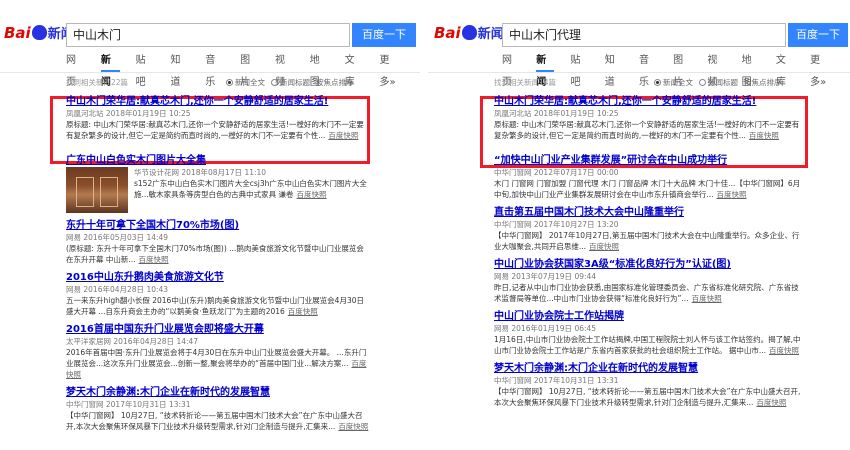  Describe the element at coordinates (545, 276) in the screenshot. I see `result-meta: 网易 2013年07月19日 09:44` at that location.